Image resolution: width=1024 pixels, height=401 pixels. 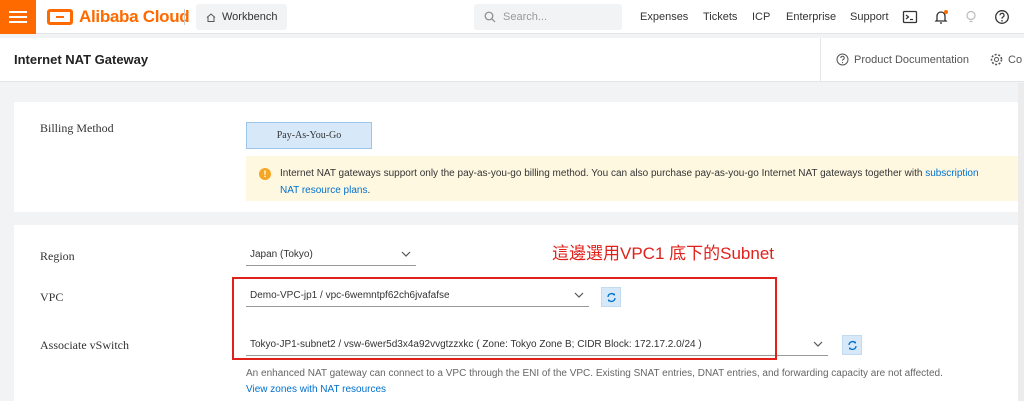 I want to click on nat-resource-plans-link: NAT resource plans, so click(x=323, y=190).